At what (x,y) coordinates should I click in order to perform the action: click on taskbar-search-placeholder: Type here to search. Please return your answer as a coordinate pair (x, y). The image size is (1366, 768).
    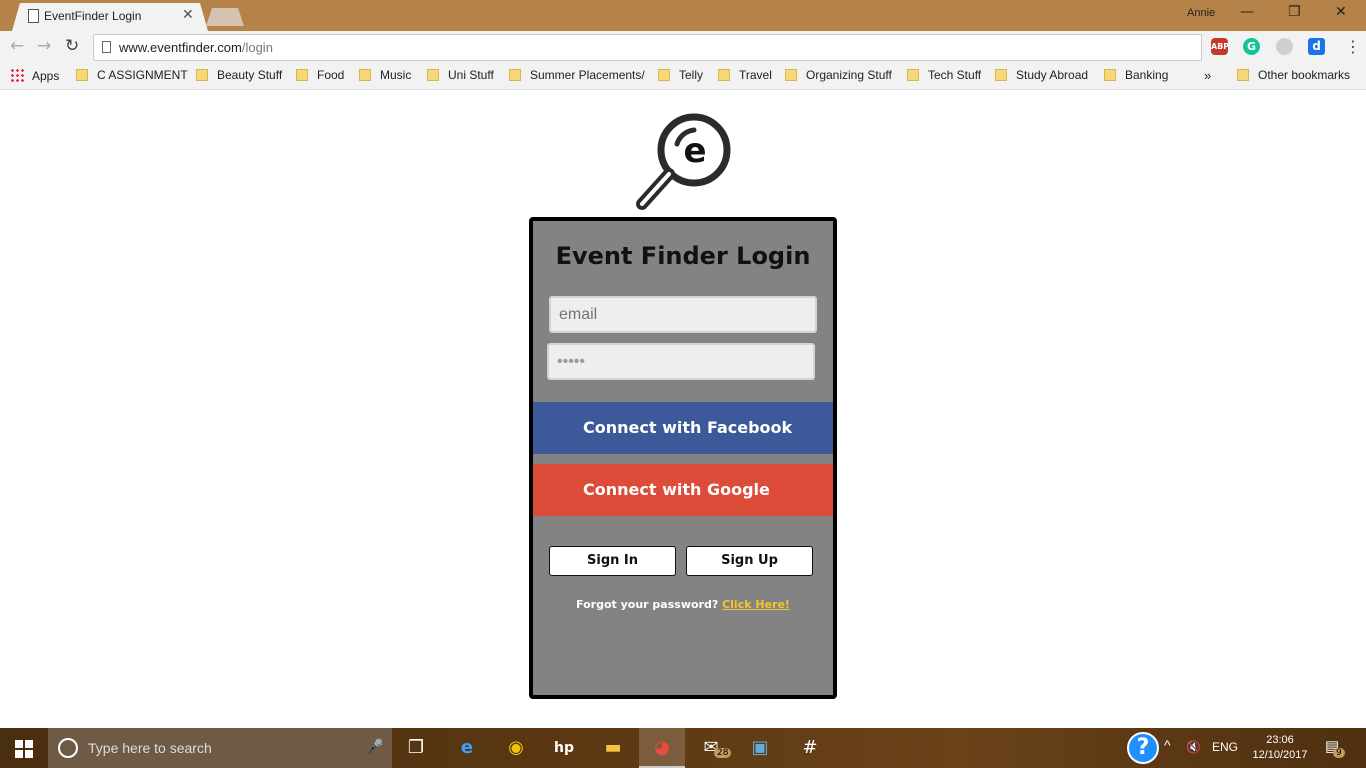
    Looking at the image, I should click on (150, 748).